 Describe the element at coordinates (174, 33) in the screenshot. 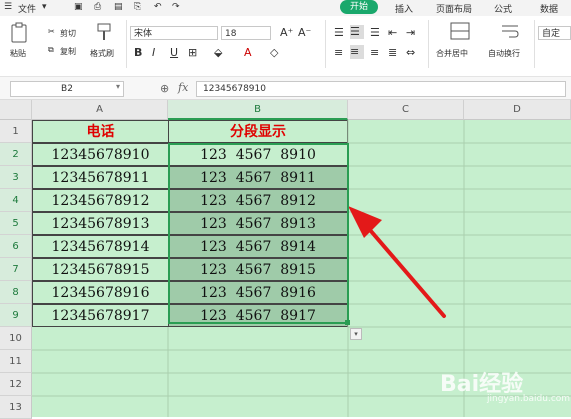

I see `font-name-select: 宋体` at that location.